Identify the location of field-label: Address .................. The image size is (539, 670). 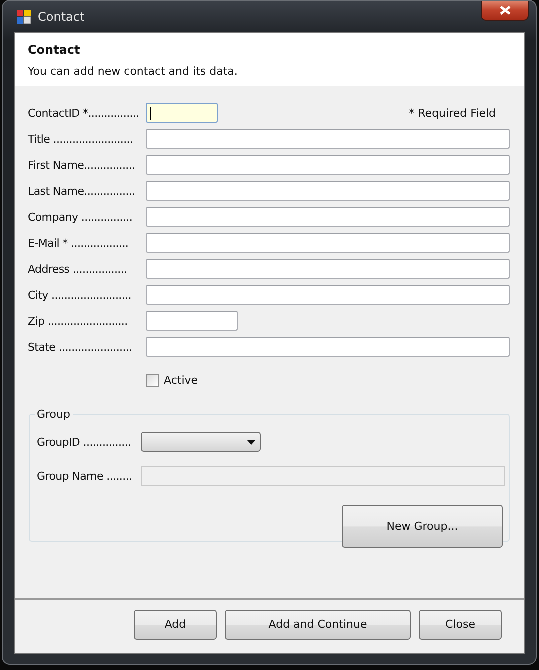
(78, 269).